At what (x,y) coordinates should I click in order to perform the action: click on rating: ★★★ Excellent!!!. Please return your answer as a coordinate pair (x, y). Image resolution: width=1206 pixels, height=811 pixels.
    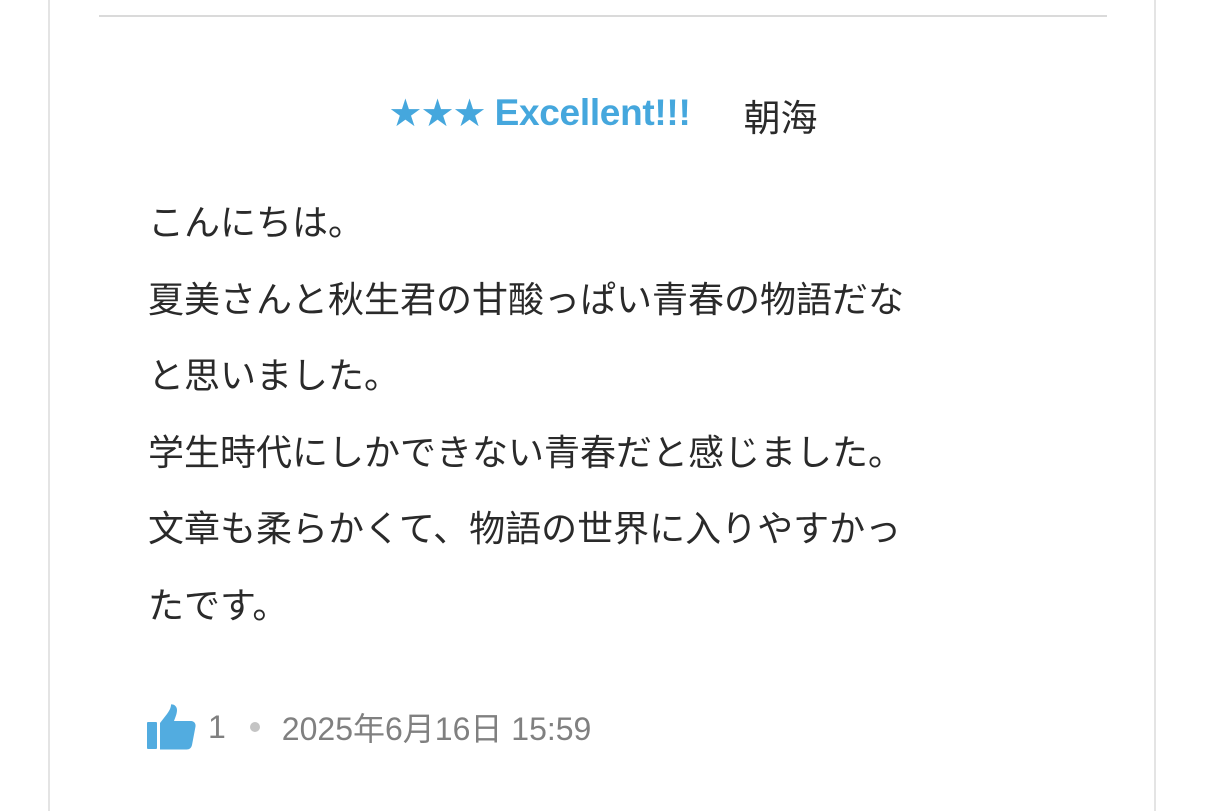
    Looking at the image, I should click on (539, 113).